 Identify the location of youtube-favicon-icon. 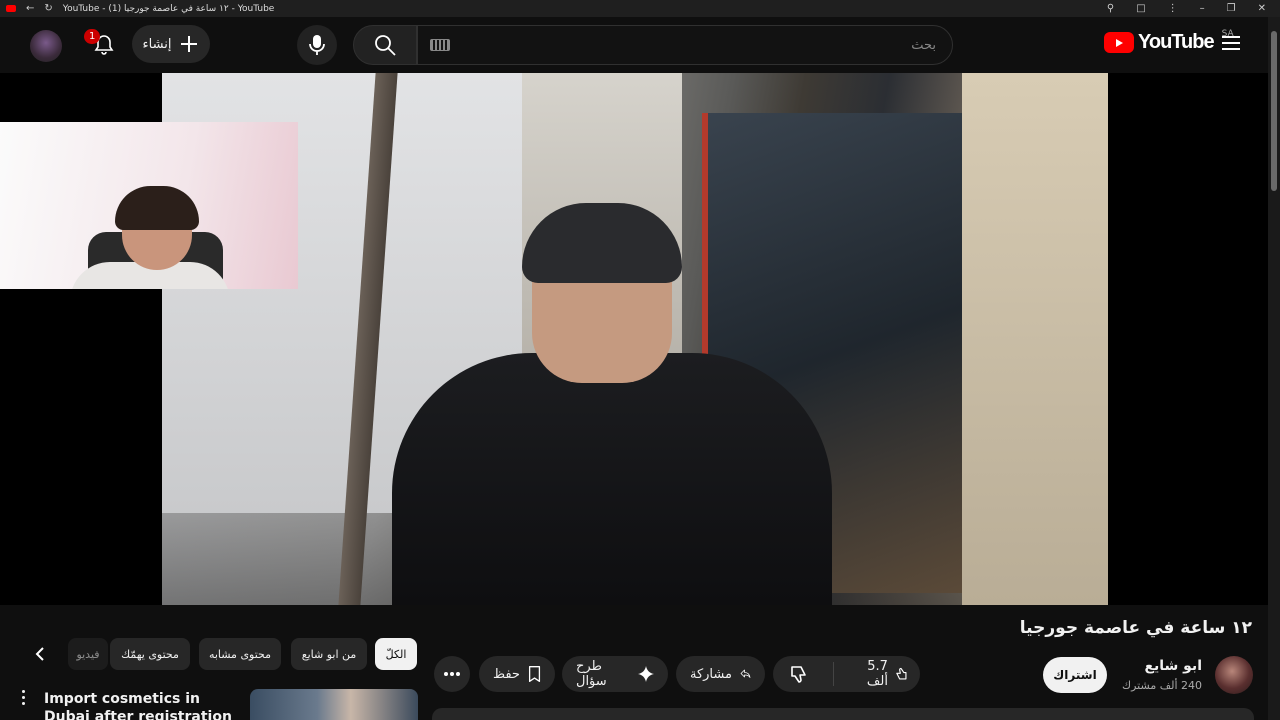
(11, 8).